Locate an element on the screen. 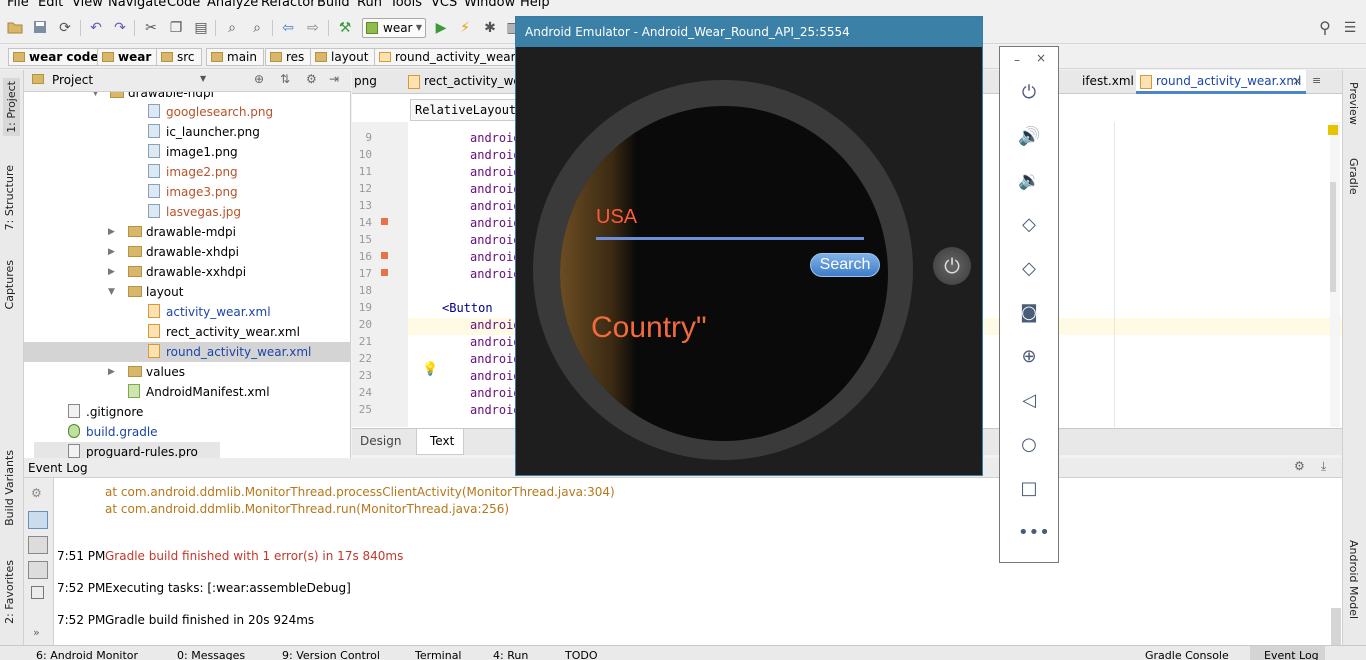 This screenshot has width=1366, height=660. cut-icon: ✂ is located at coordinates (151, 28).